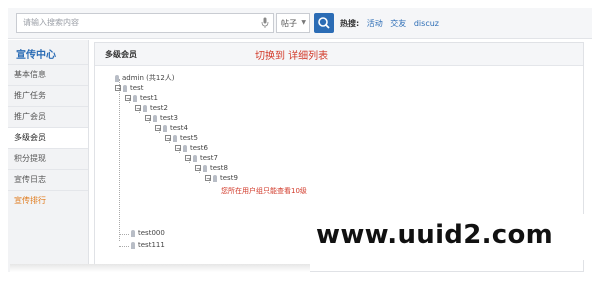 Image resolution: width=600 pixels, height=282 pixels. What do you see at coordinates (151, 233) in the screenshot?
I see `tree-node-label: test000` at bounding box center [151, 233].